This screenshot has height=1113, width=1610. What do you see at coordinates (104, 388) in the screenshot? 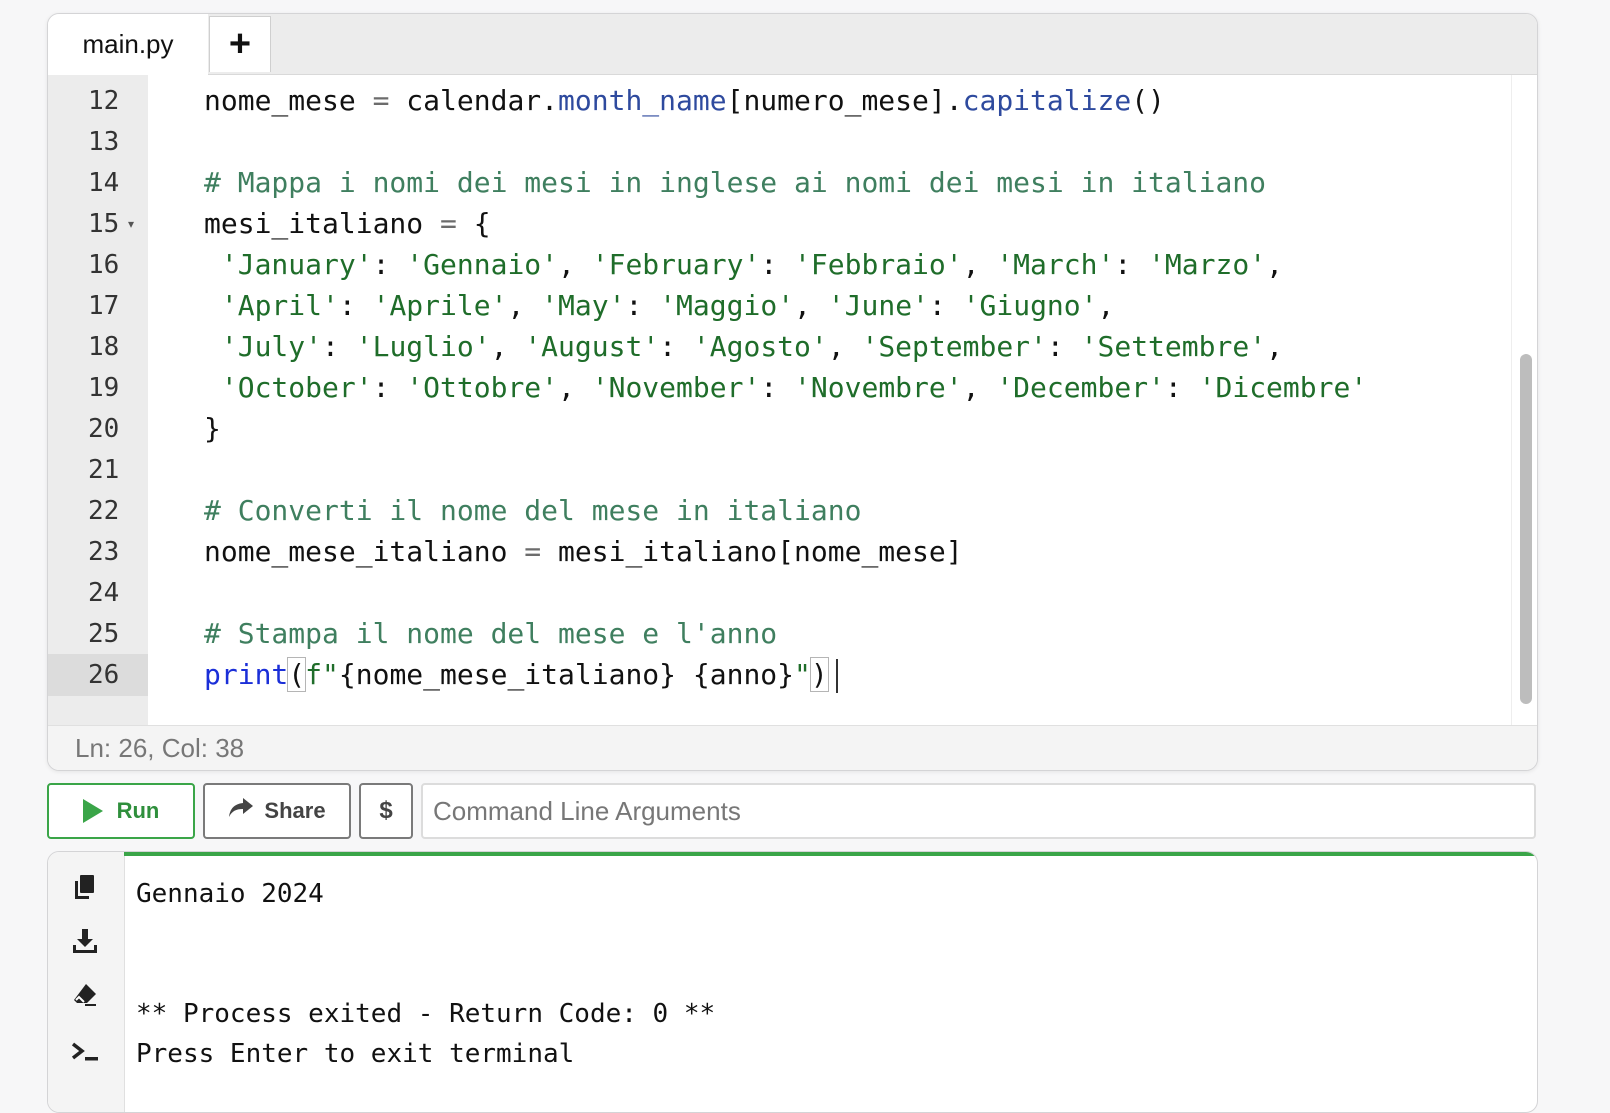
I see `line-number: 19` at bounding box center [104, 388].